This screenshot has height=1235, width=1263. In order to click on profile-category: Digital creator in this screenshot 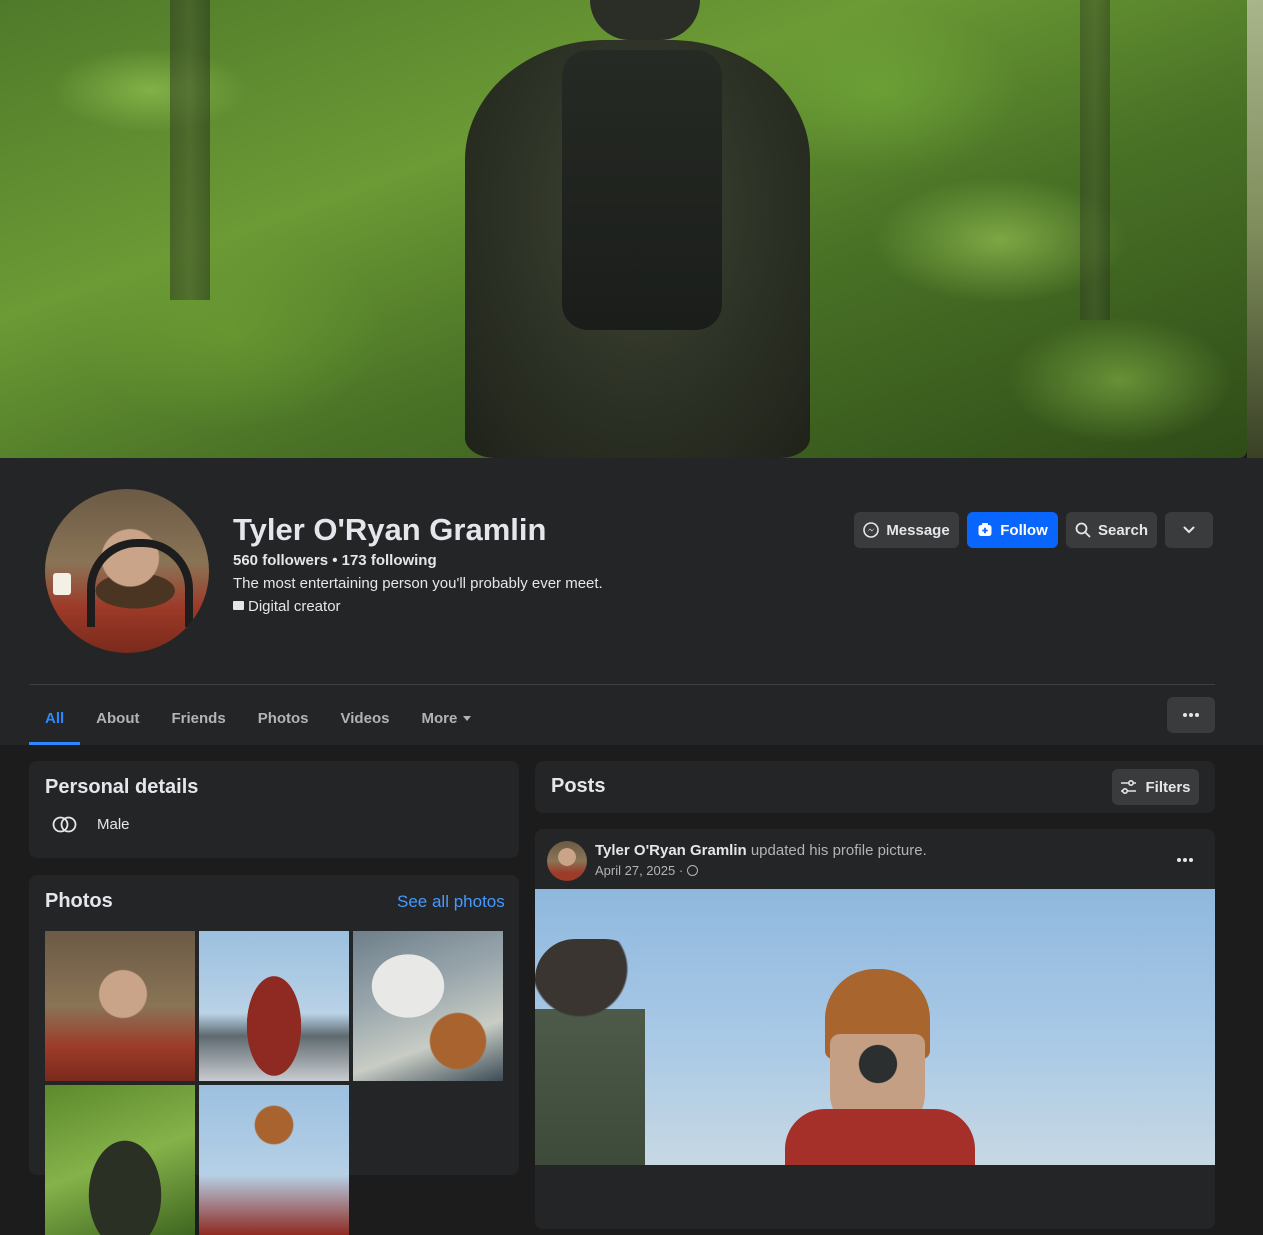, I will do `click(287, 606)`.